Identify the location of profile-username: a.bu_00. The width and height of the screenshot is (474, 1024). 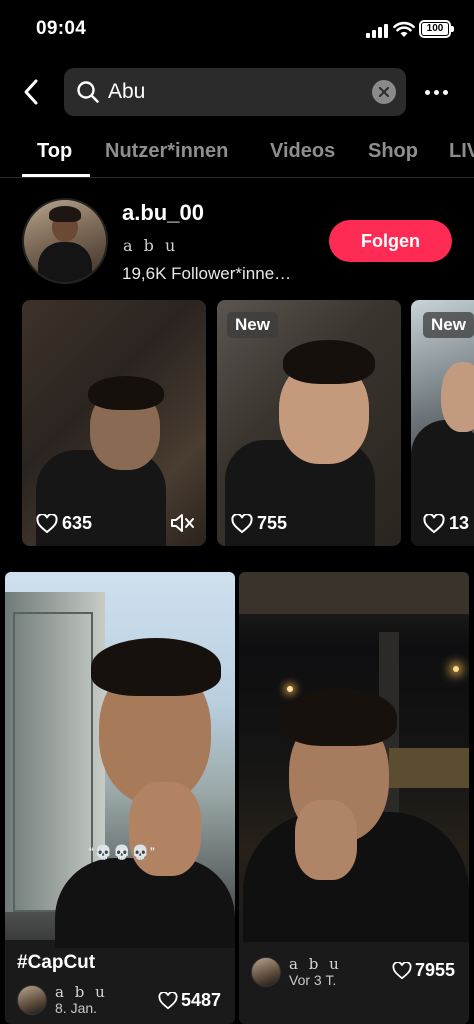
(163, 213).